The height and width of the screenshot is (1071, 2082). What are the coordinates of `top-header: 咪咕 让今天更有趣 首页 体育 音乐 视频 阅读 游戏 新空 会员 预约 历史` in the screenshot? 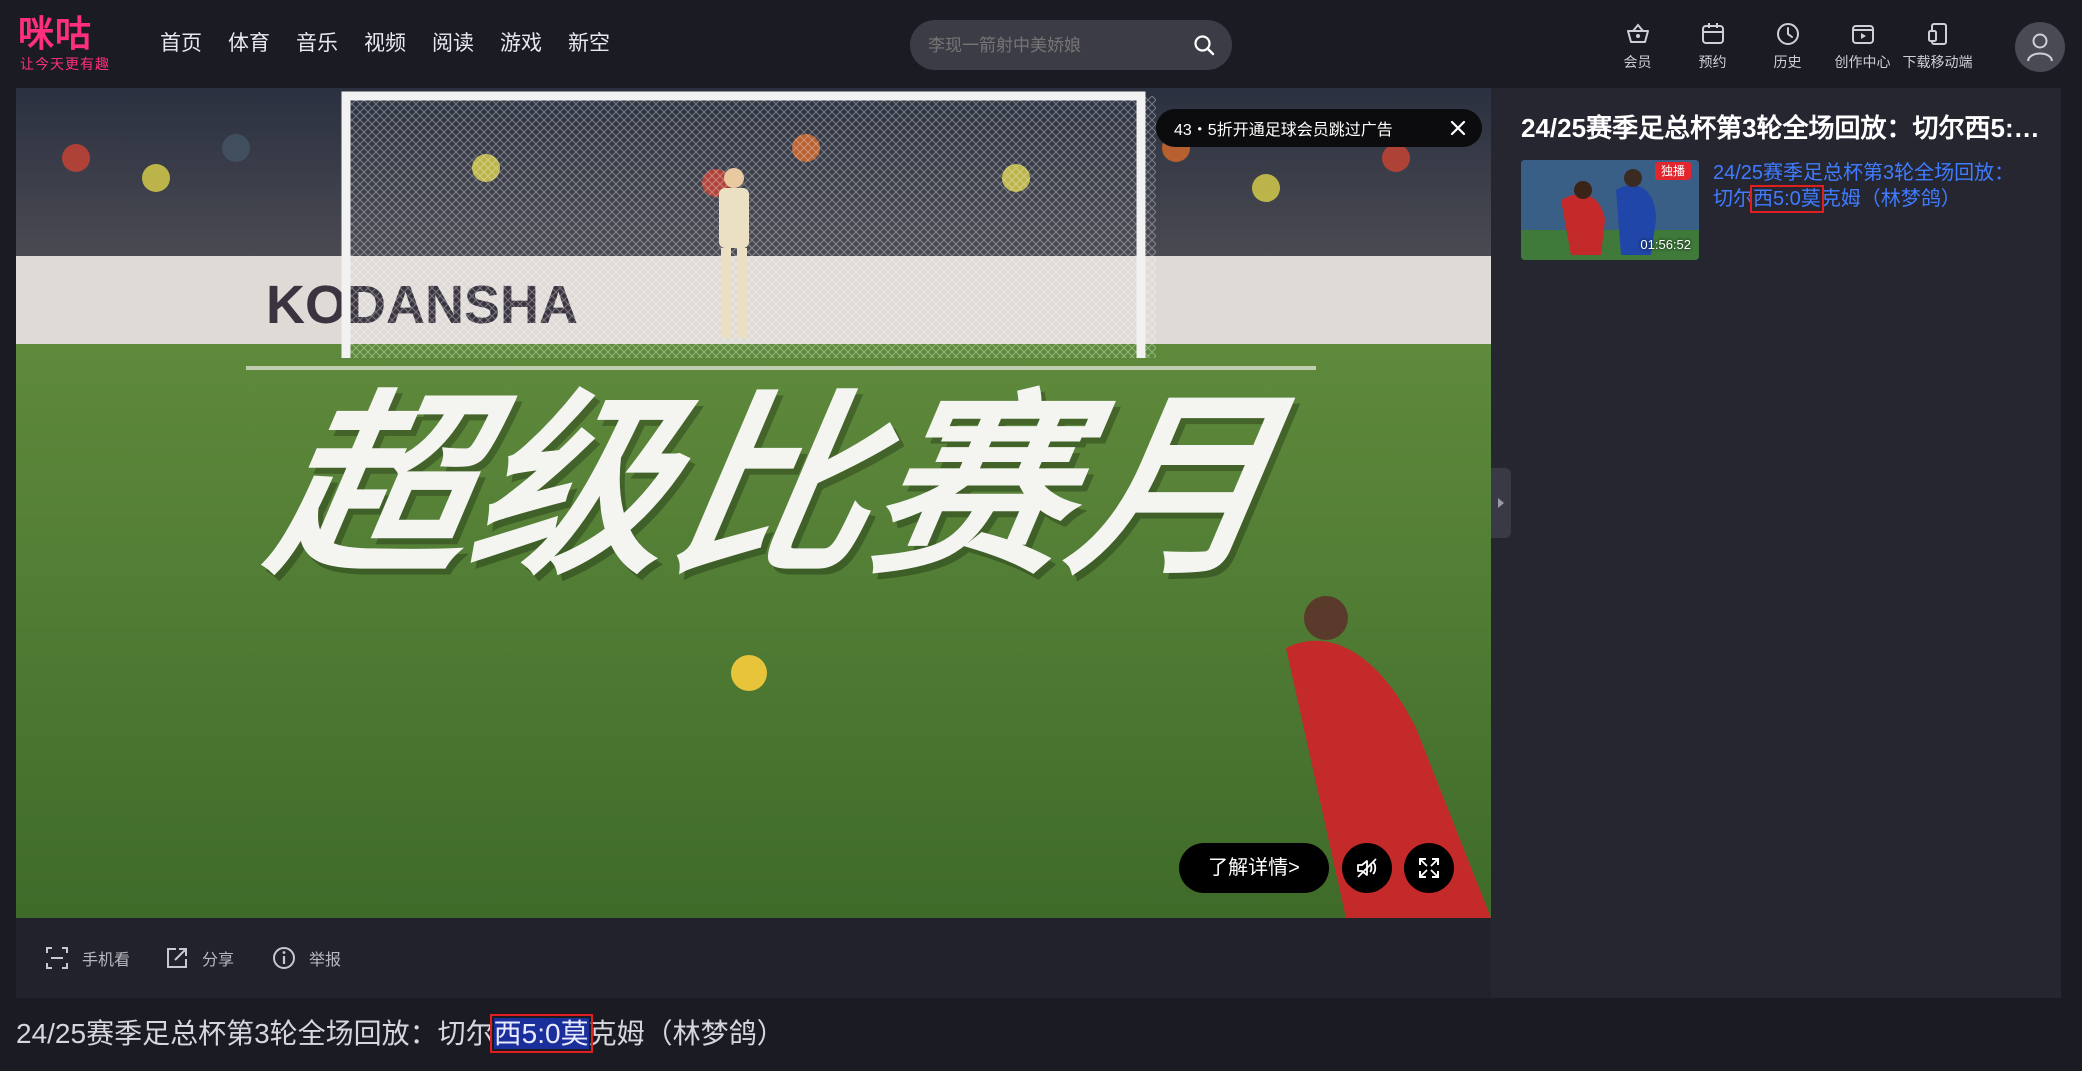 It's located at (1041, 44).